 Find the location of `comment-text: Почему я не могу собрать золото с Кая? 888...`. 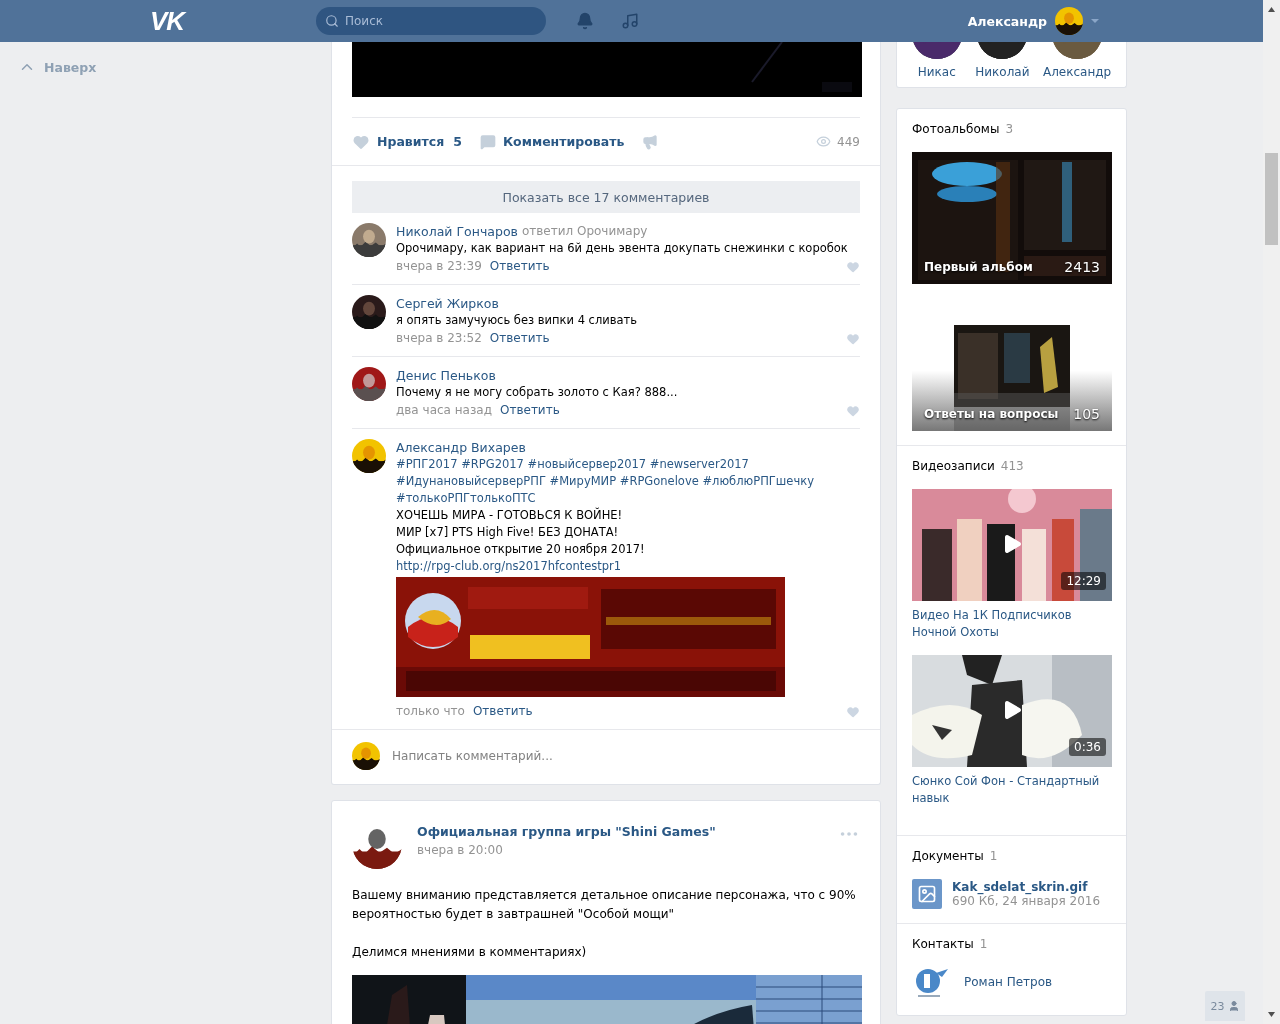

comment-text: Почему я не могу собрать золото с Кая? 888... is located at coordinates (537, 392).